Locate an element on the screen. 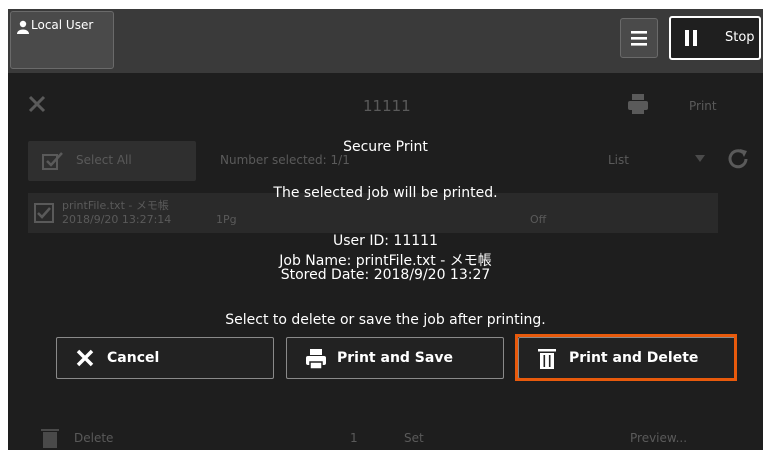 Image resolution: width=771 pixels, height=456 pixels. cancel-button: Cancel is located at coordinates (165, 358).